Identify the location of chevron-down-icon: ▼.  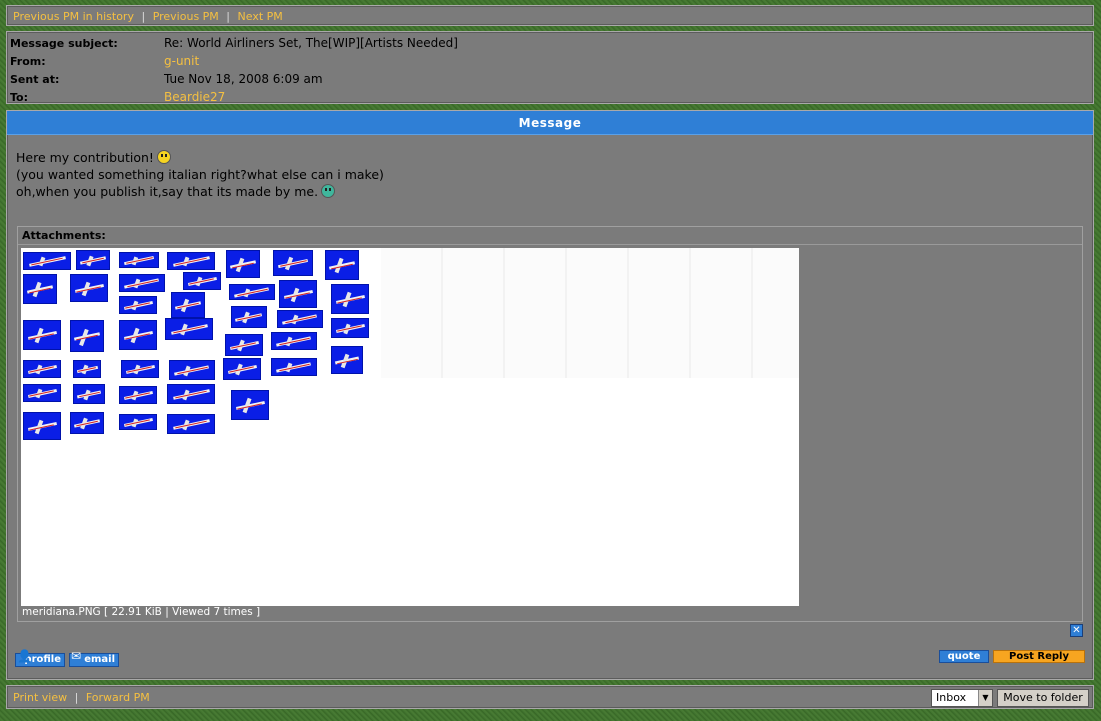
(985, 698).